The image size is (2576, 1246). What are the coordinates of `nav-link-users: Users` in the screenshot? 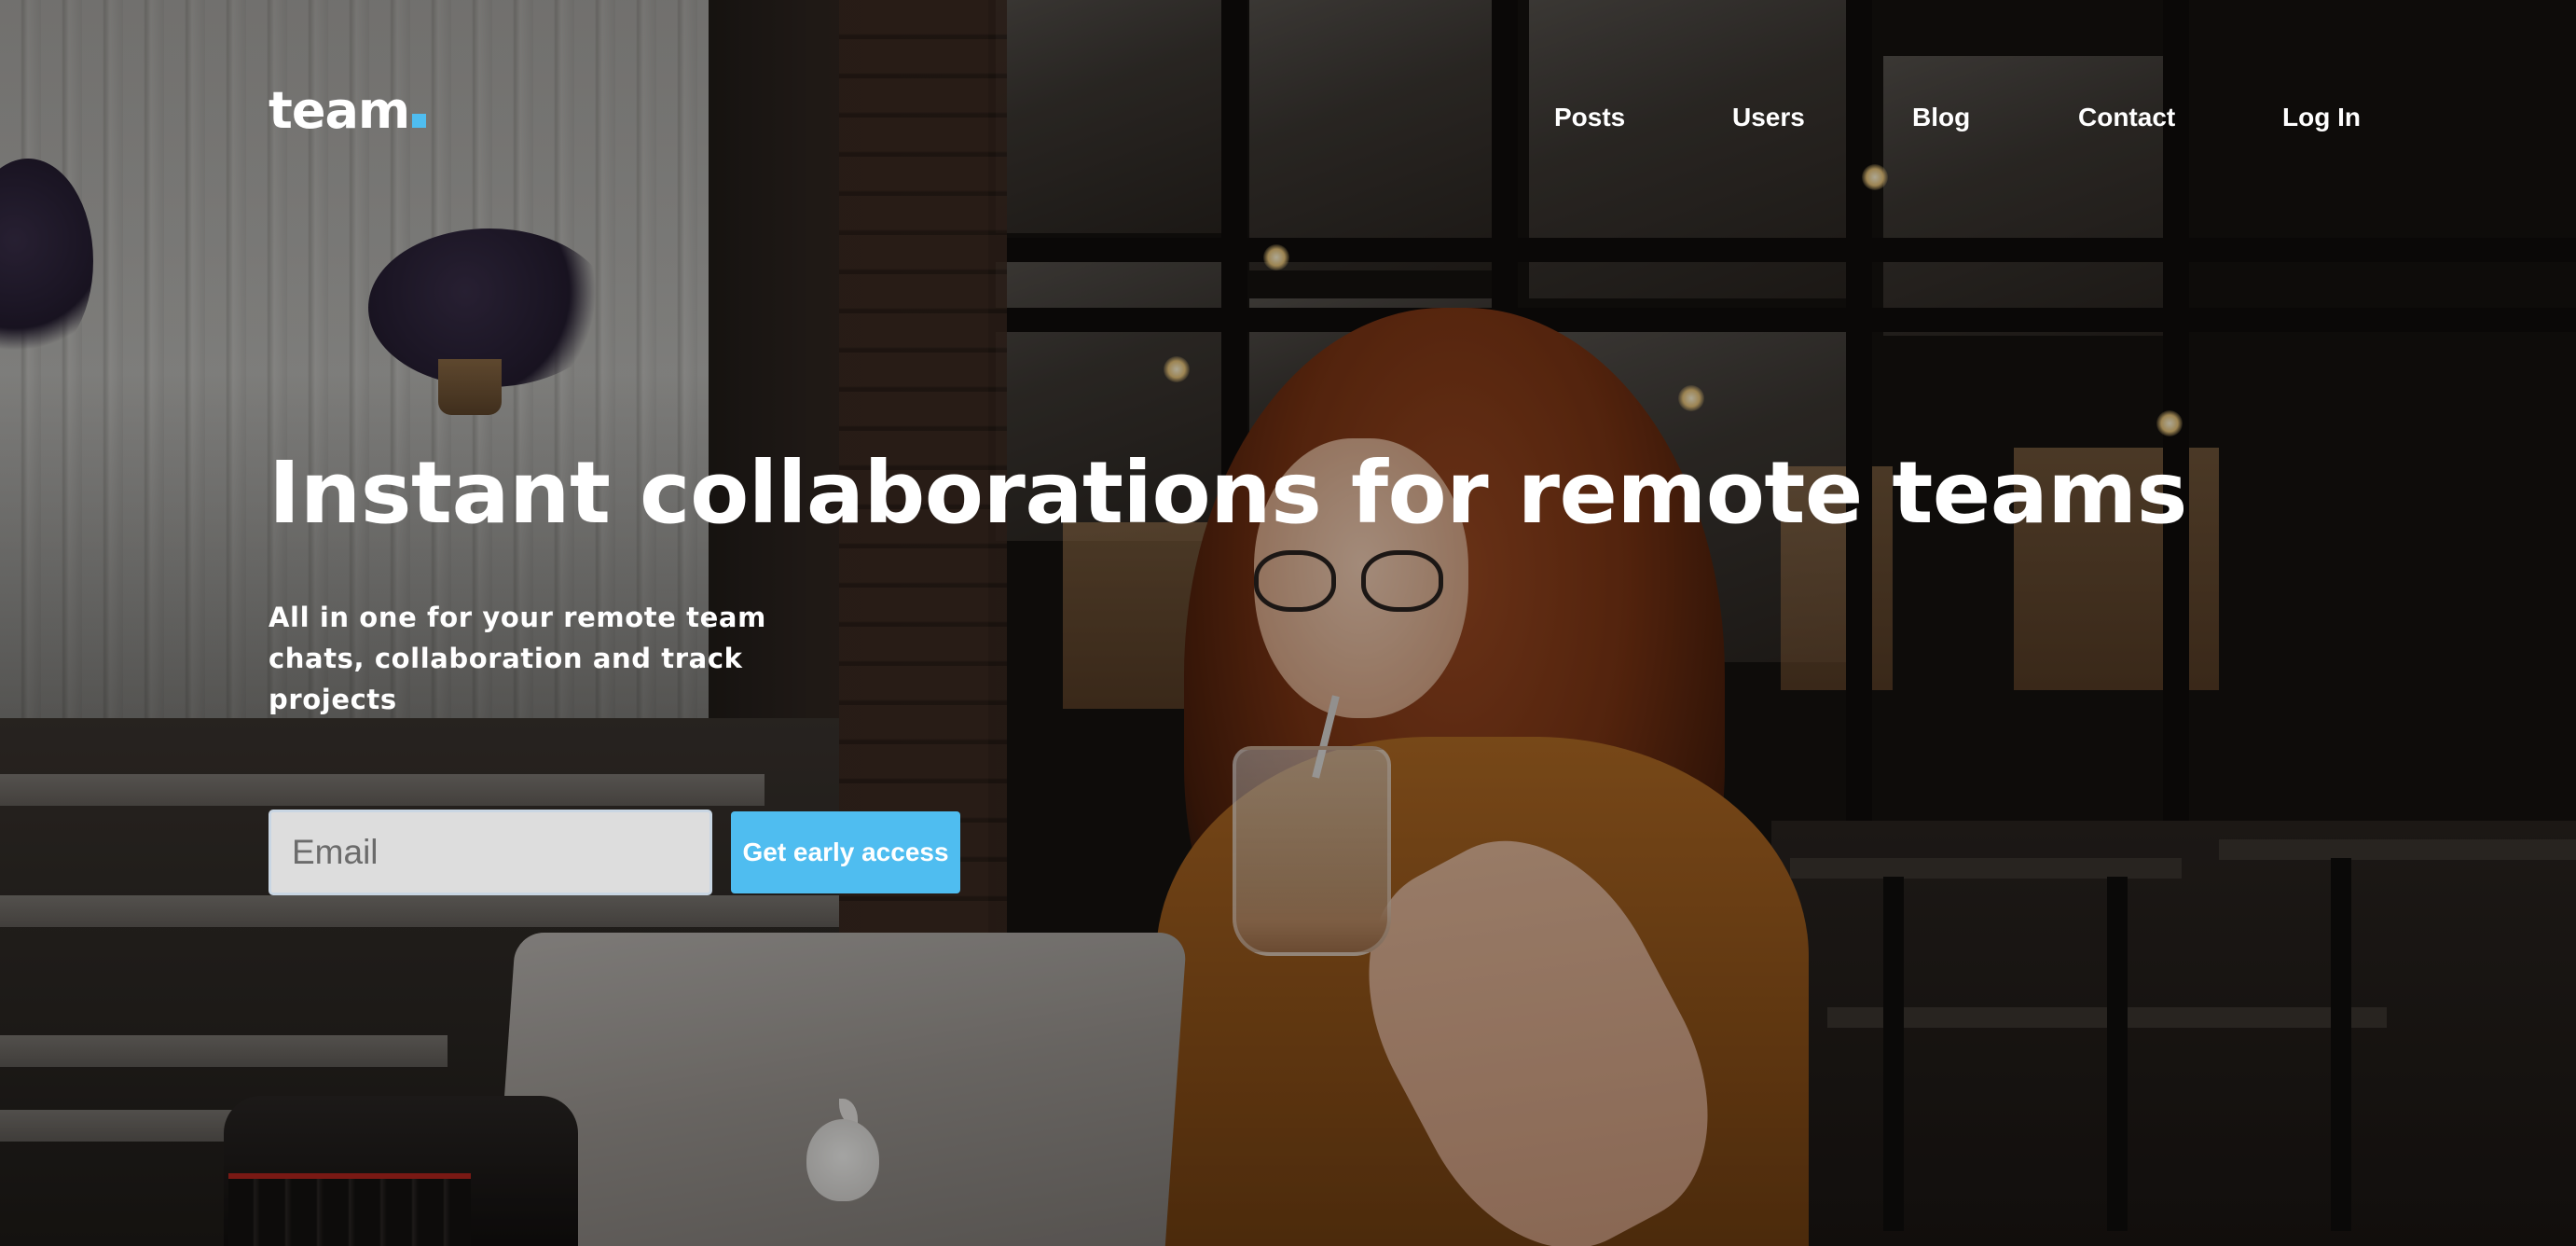 It's located at (1769, 118).